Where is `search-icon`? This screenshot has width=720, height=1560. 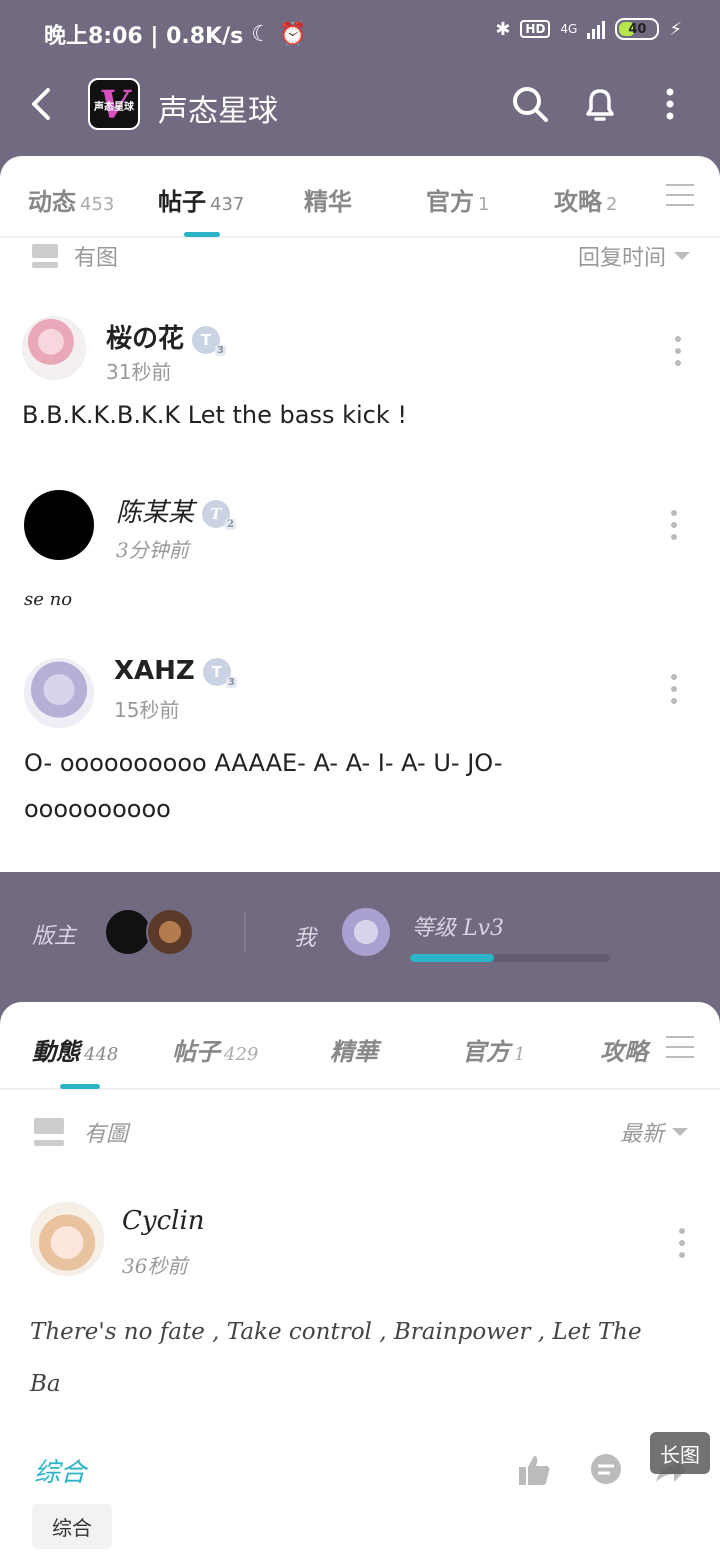 search-icon is located at coordinates (530, 104).